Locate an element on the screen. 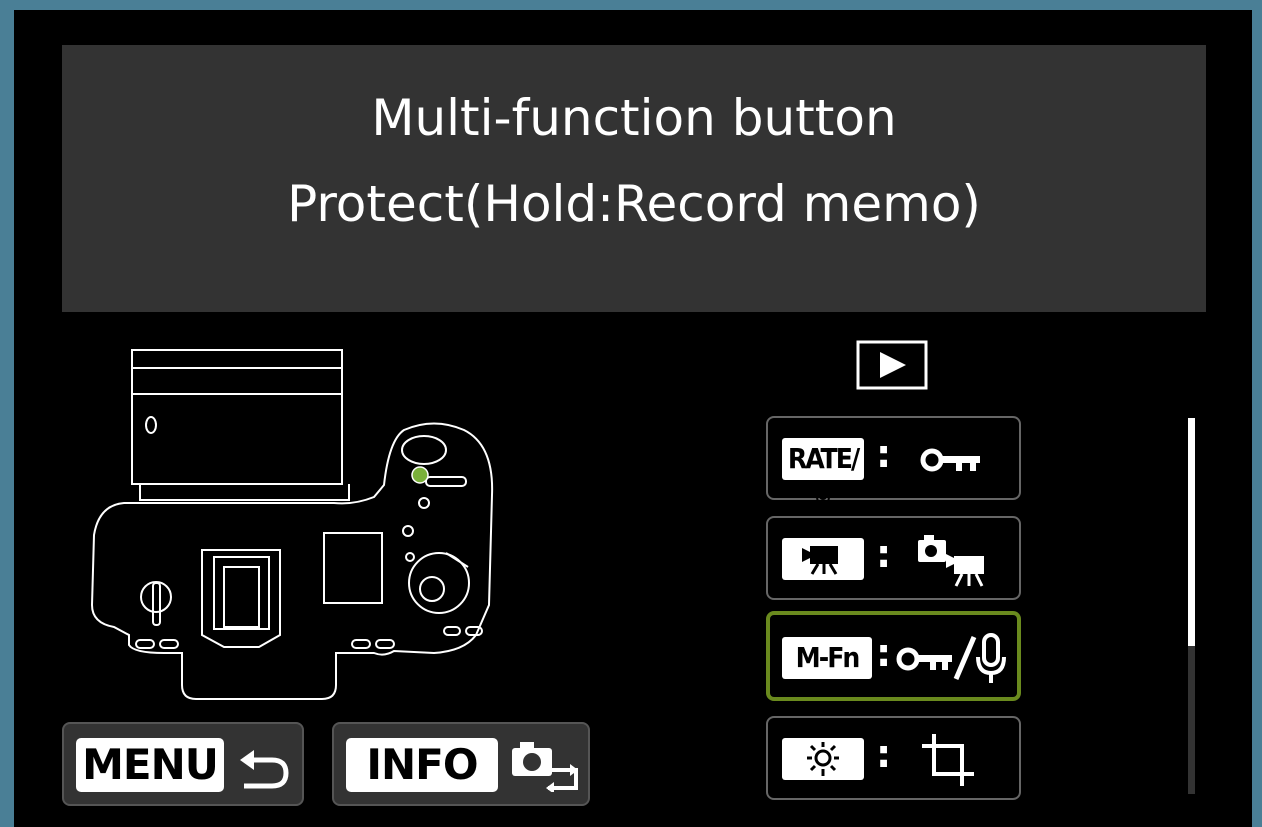 This screenshot has width=1262, height=827. playback-icon is located at coordinates (892, 365).